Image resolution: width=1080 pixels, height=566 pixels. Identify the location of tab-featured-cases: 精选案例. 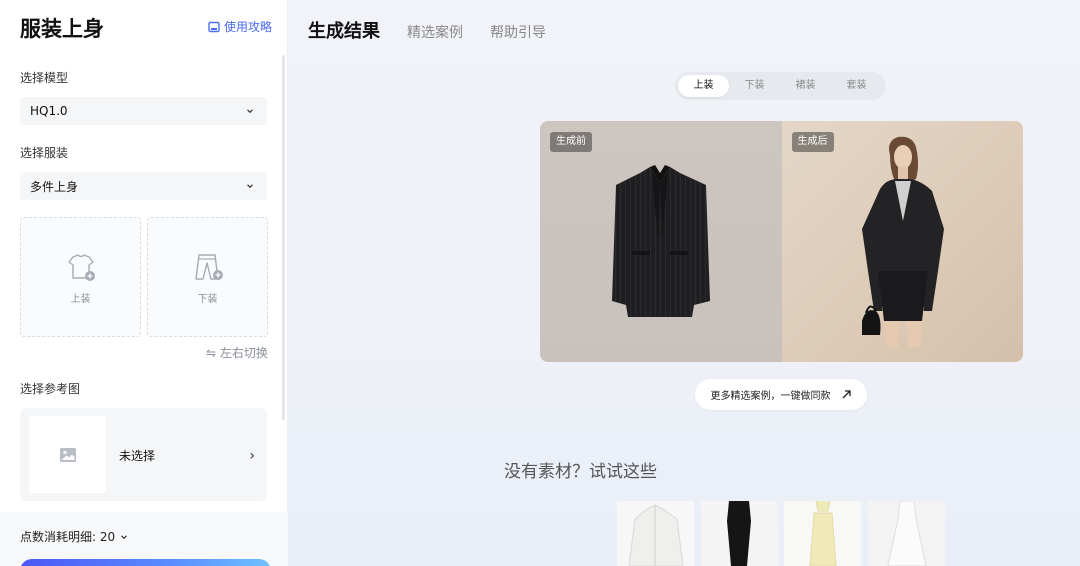
(435, 32).